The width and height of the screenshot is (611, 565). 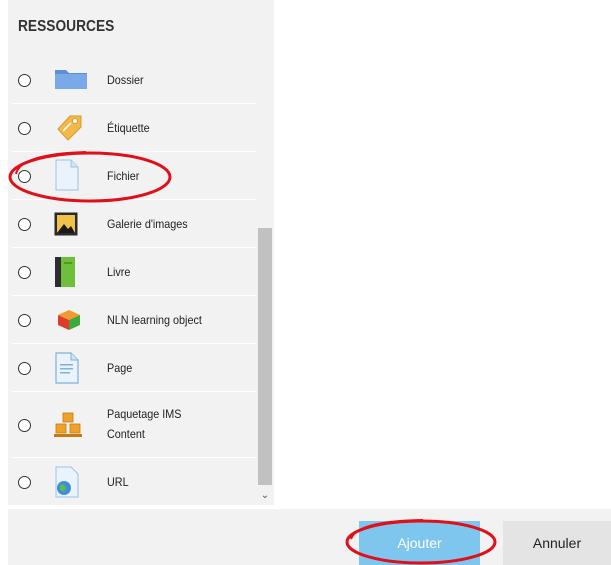 I want to click on item-label-line-1: Paquetage IMS, so click(x=144, y=414).